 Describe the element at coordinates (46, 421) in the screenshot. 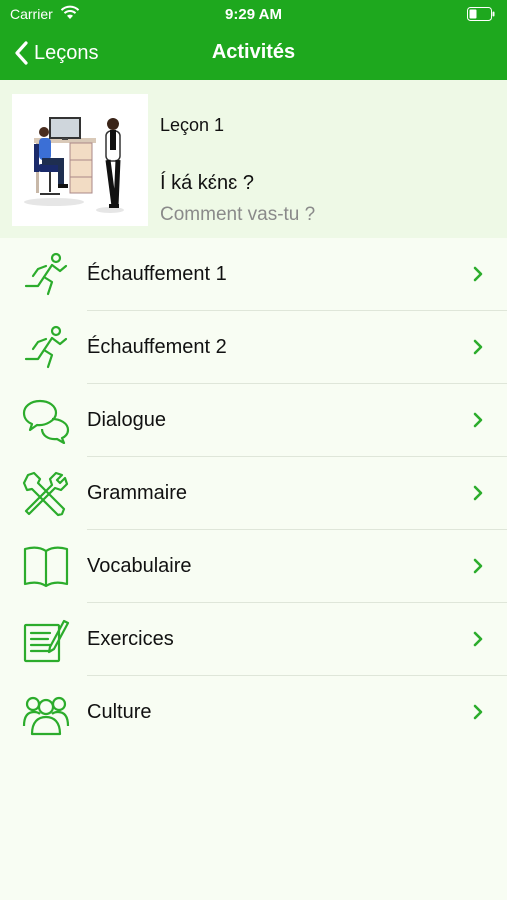

I see `speech-bubbles-icon` at that location.